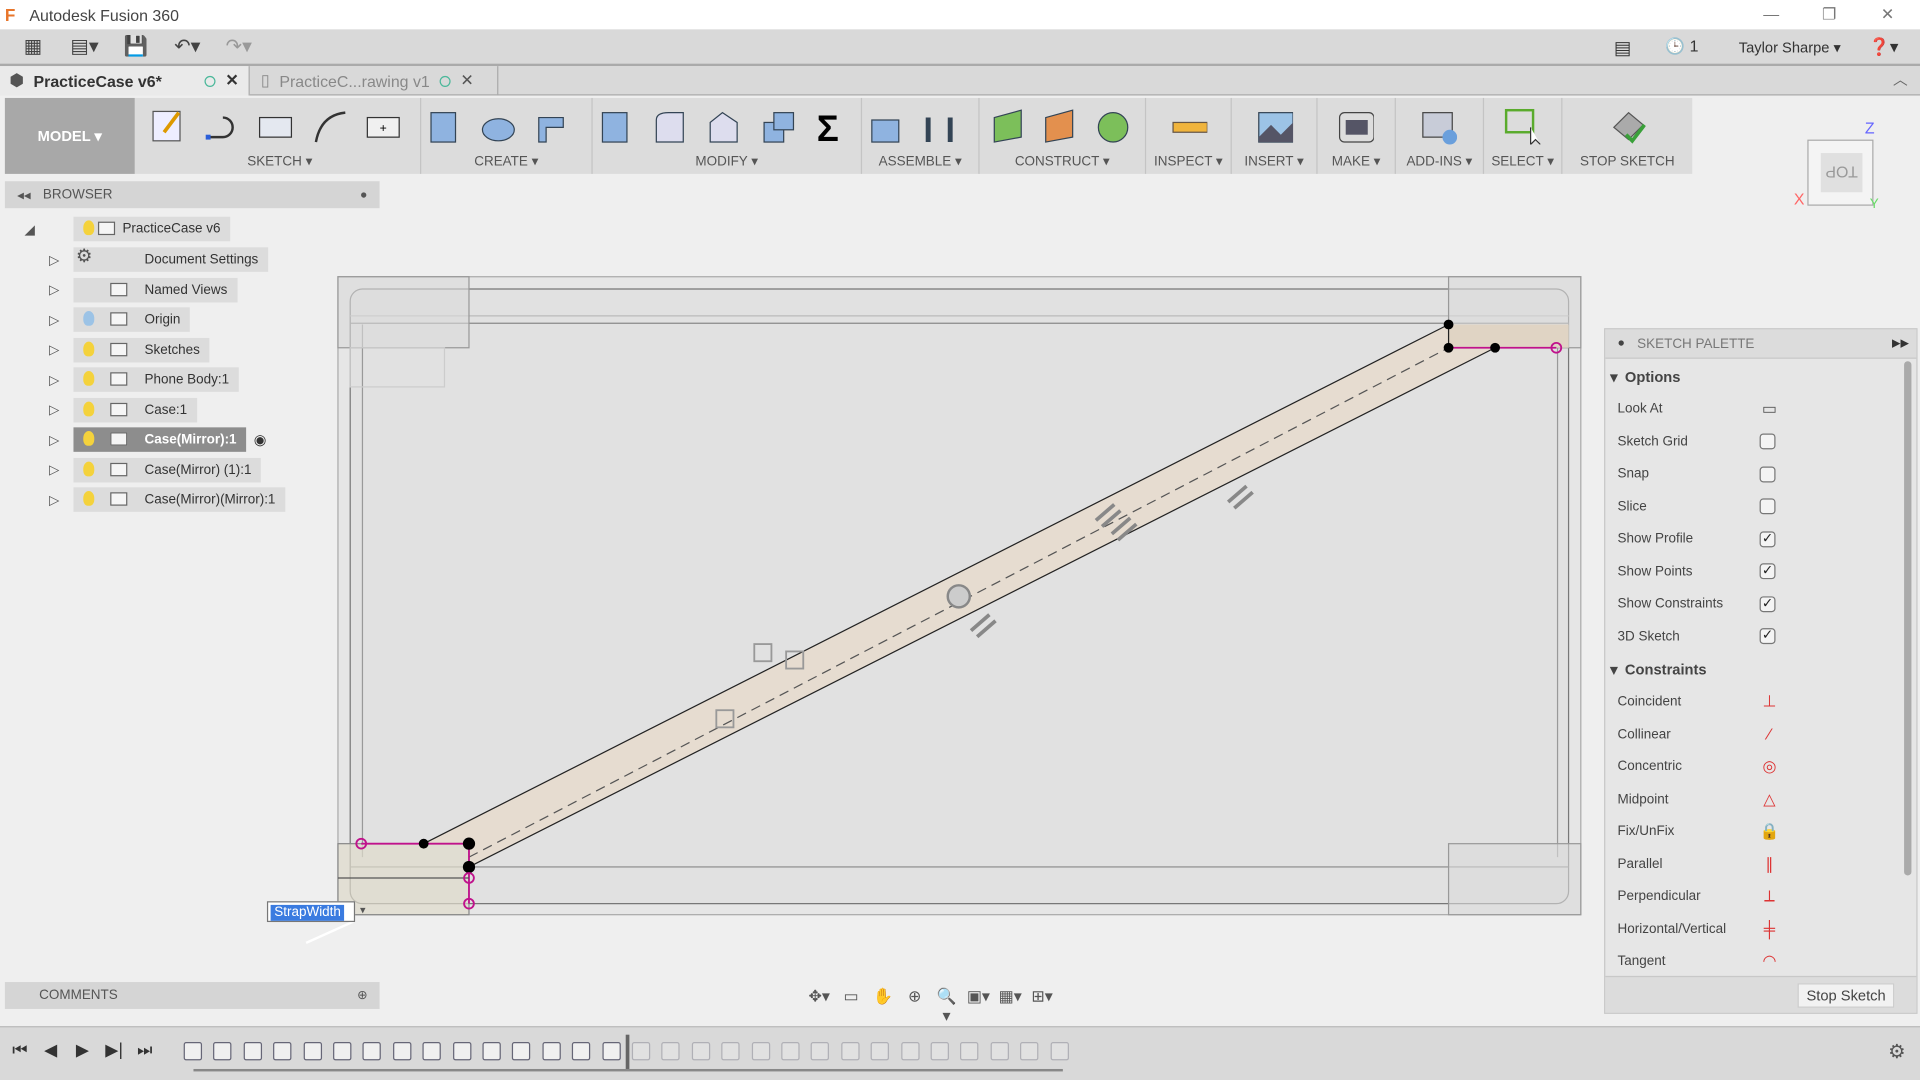  I want to click on option-row: 3D Sketch ✓, so click(1759, 636).